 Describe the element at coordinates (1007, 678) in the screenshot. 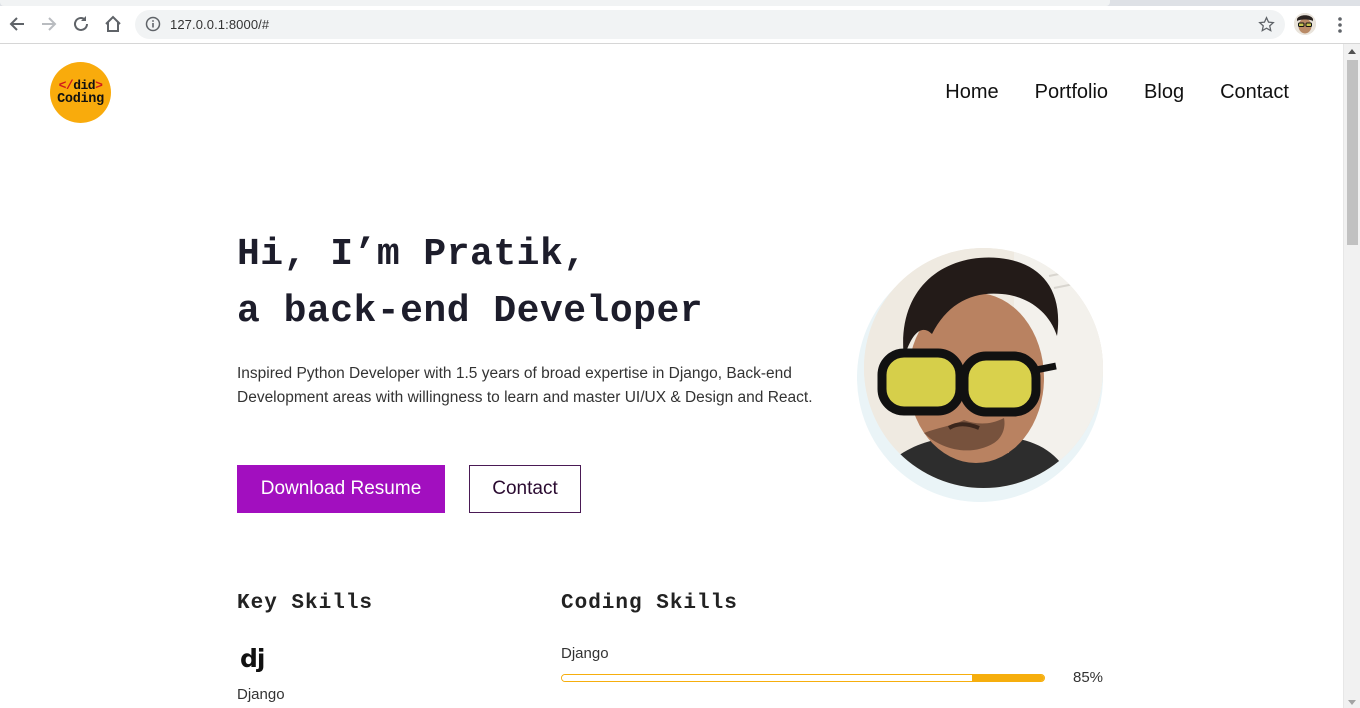

I see `progress-remaining` at that location.